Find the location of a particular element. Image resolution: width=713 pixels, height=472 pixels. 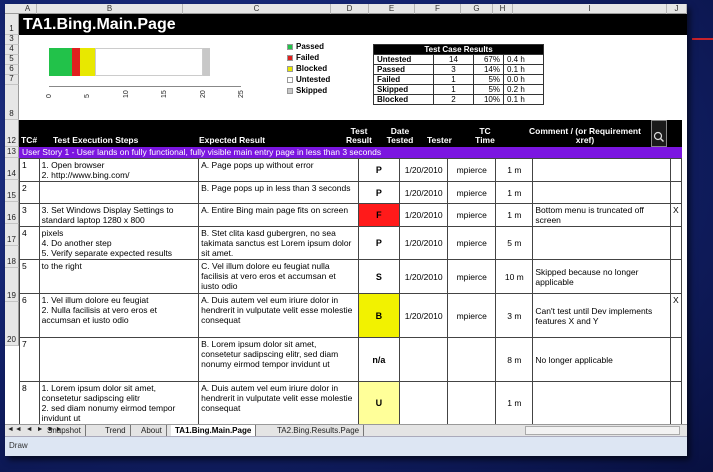

cell-time: 10 m is located at coordinates (514, 276).